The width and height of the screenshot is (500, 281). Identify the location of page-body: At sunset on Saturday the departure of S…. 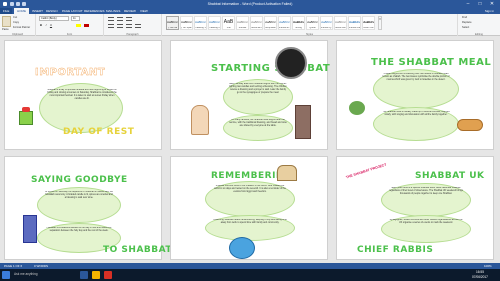
(79, 195).